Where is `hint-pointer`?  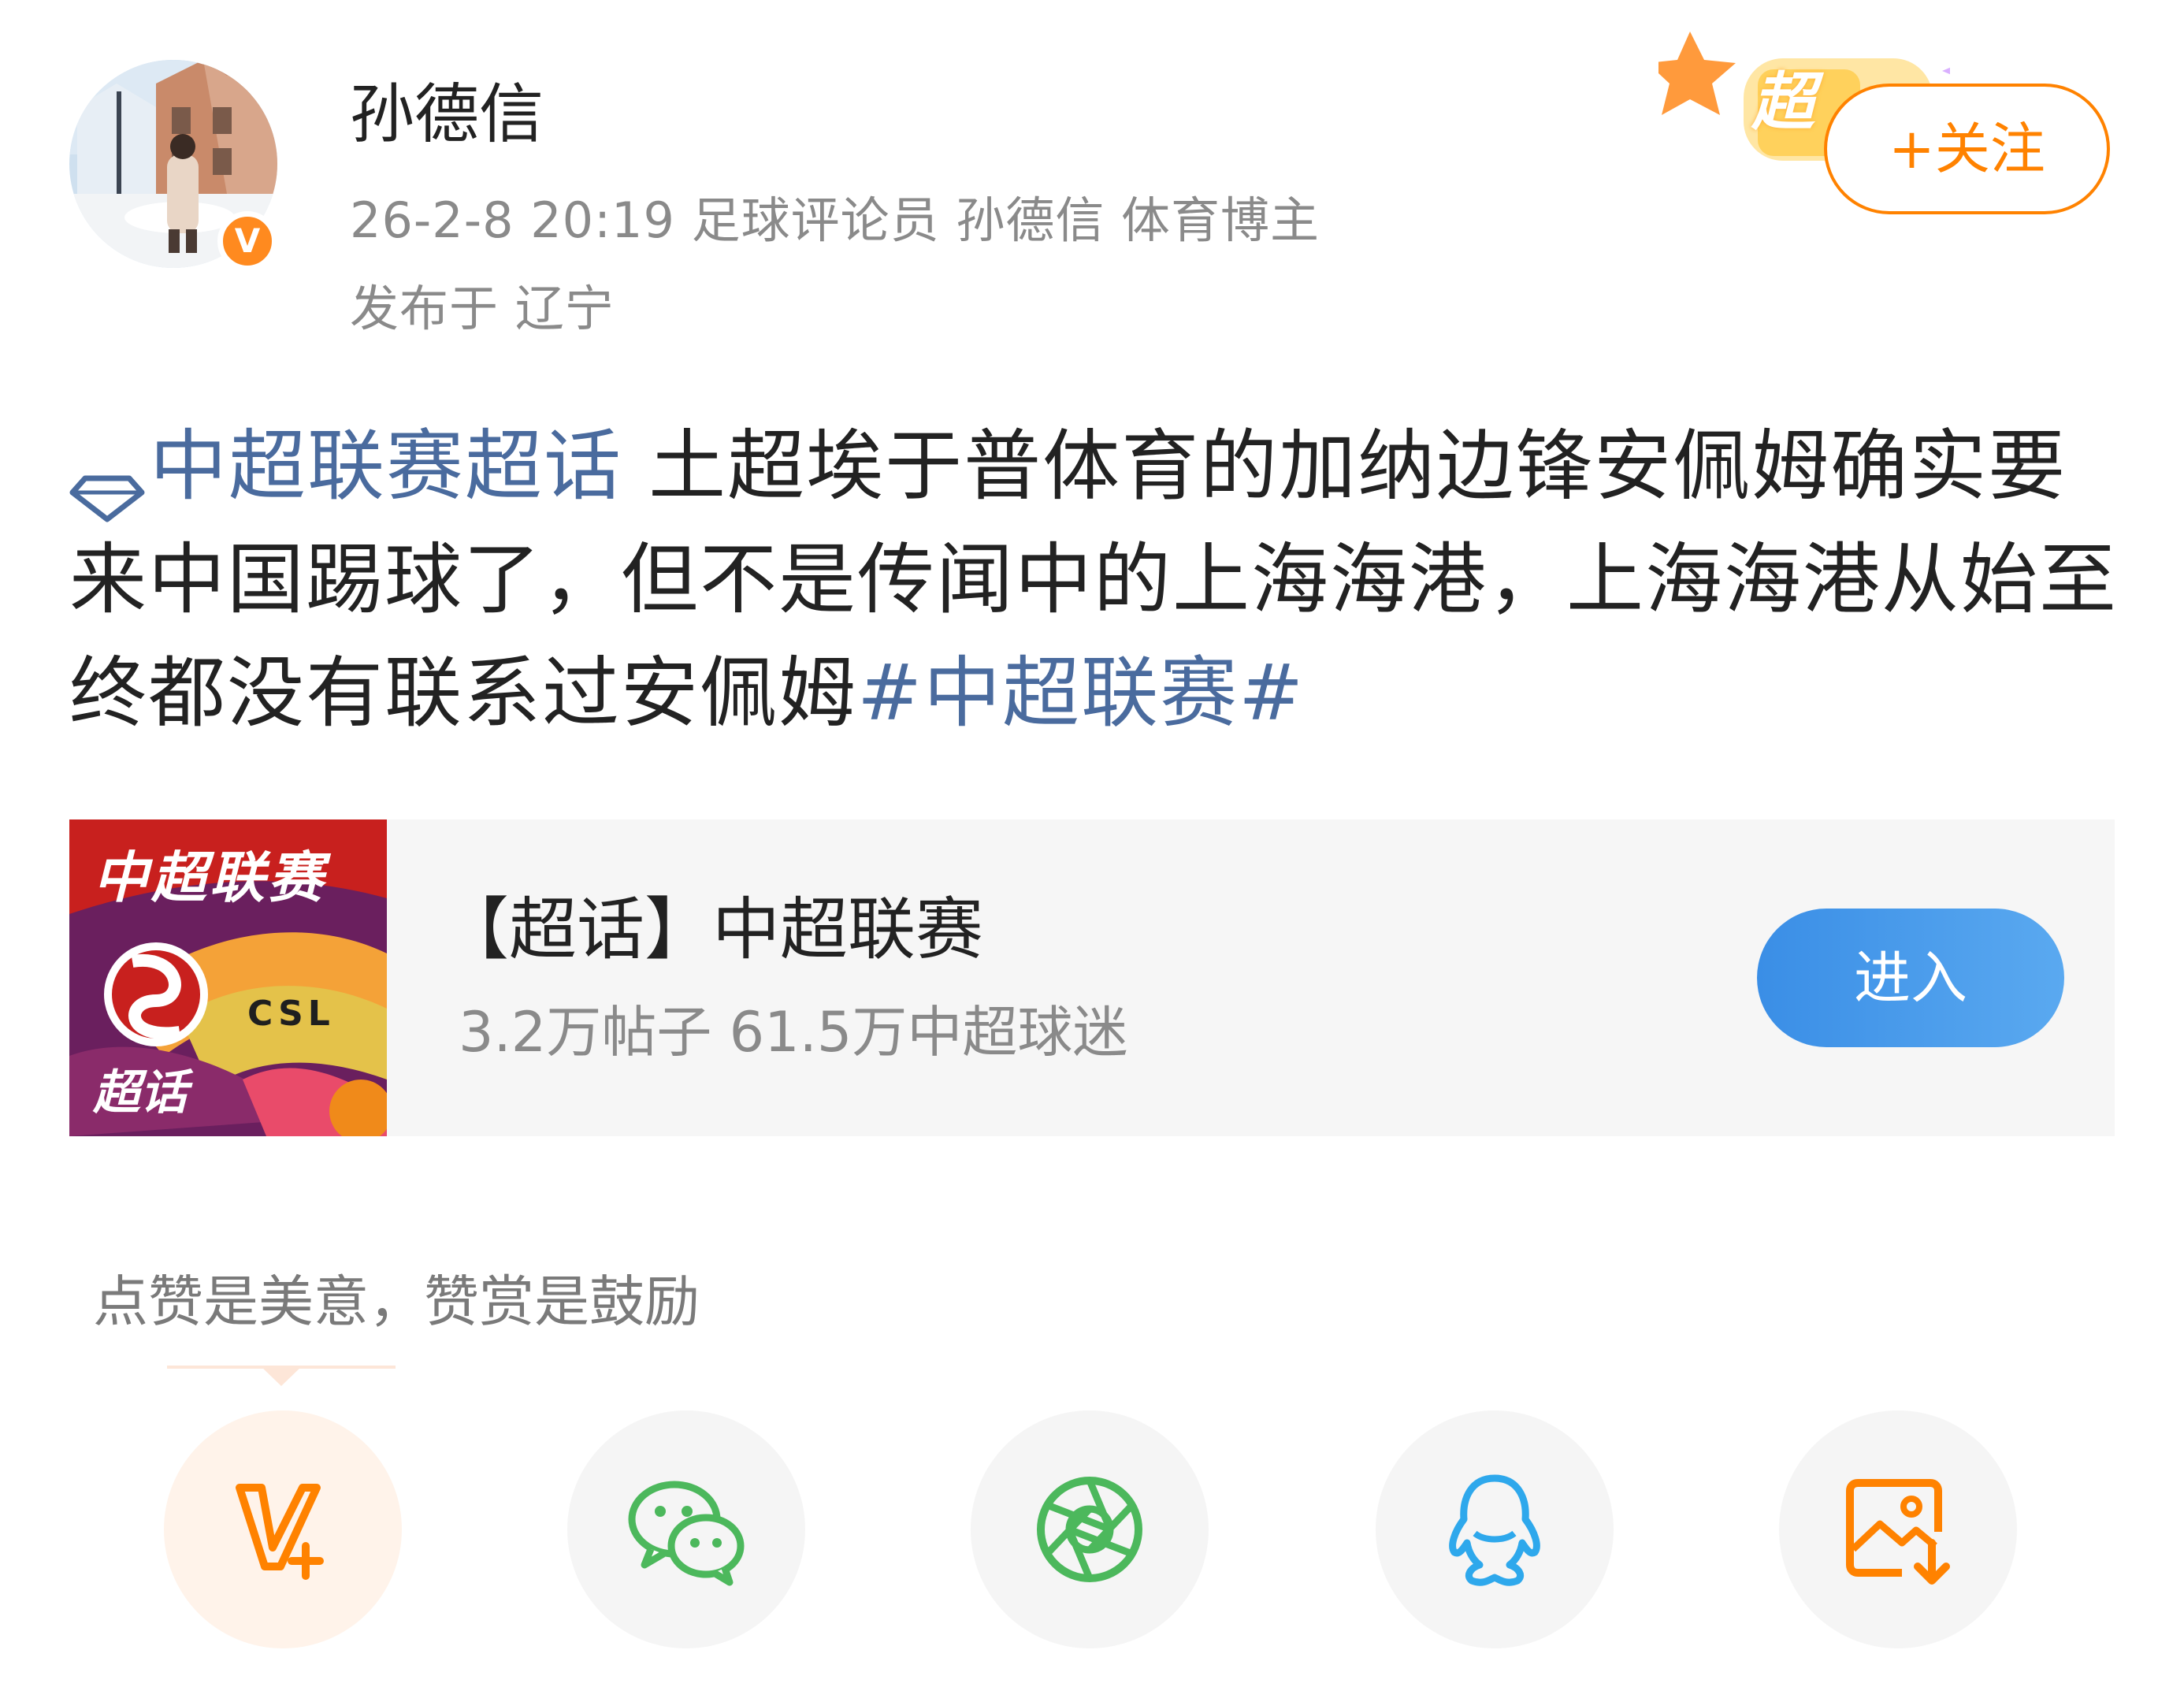
hint-pointer is located at coordinates (281, 1377).